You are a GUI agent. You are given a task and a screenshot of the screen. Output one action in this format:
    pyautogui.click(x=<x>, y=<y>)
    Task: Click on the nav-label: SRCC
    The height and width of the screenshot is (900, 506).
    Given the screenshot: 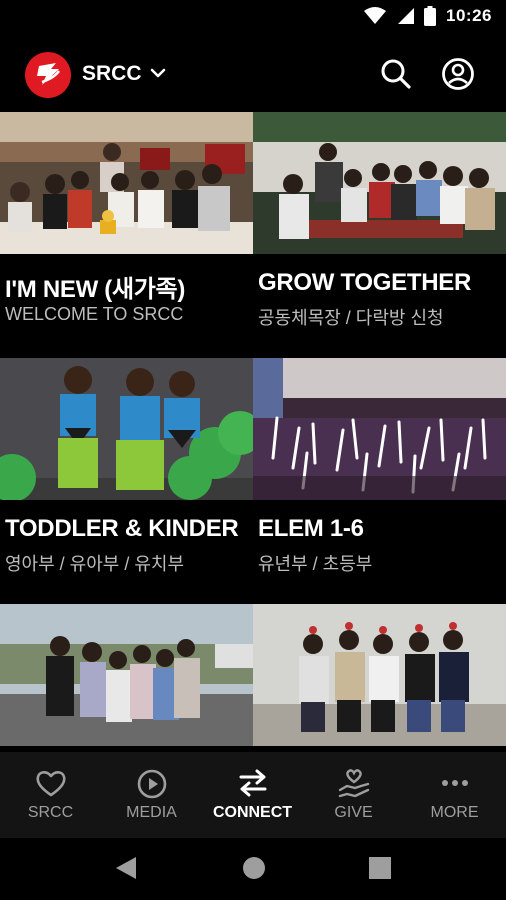 What is the action you would take?
    pyautogui.click(x=50, y=812)
    